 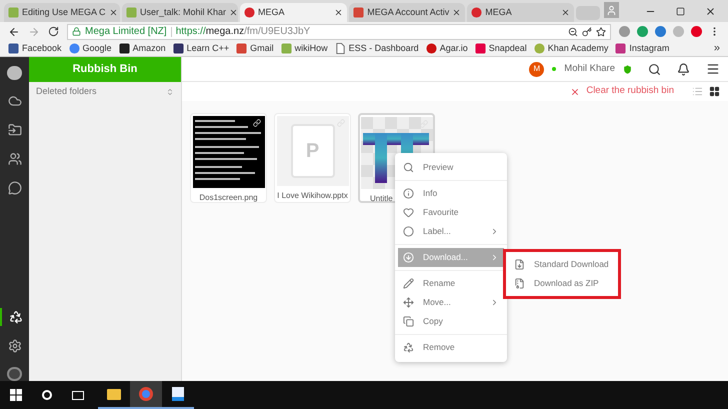 I want to click on tab-title: MEGA Account Activ, so click(x=408, y=12).